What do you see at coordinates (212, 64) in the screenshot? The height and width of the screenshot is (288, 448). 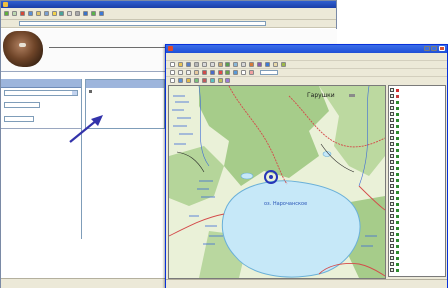 I see `copy-icon` at bounding box center [212, 64].